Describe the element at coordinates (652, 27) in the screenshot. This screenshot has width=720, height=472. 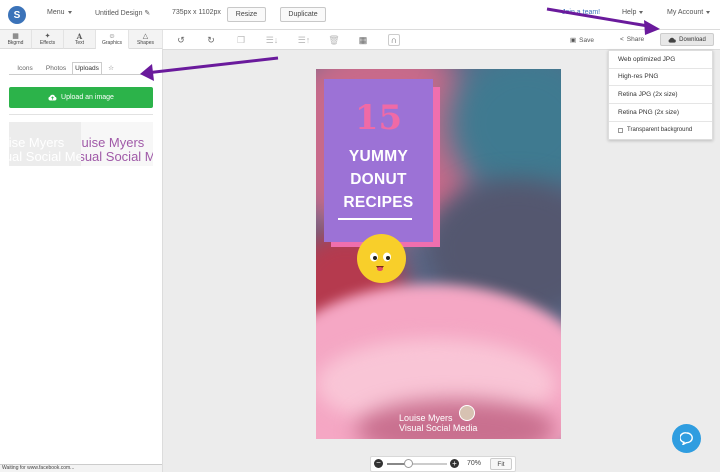
I see `arrow-to-download-head` at that location.